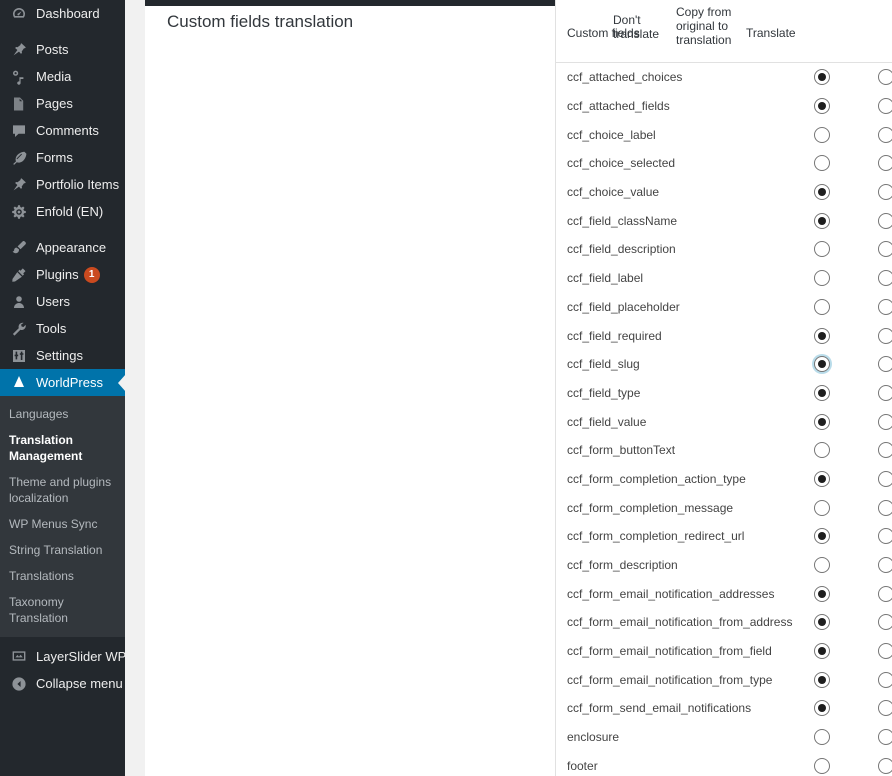 Image resolution: width=892 pixels, height=776 pixels. I want to click on sidebar-footer-menu: LayerSlider WP Collapse menu, so click(62, 670).